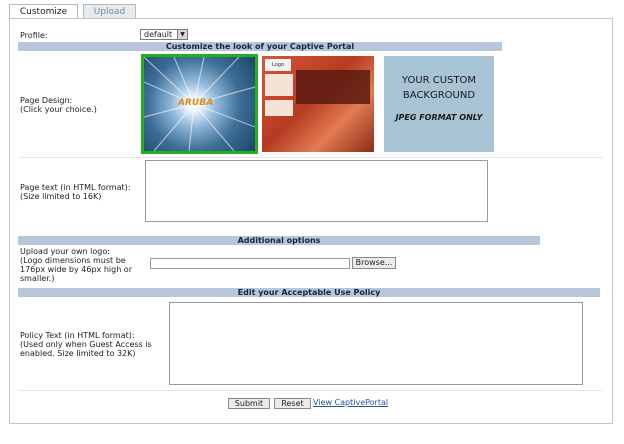  What do you see at coordinates (109, 11) in the screenshot?
I see `tab-upload: Upload` at bounding box center [109, 11].